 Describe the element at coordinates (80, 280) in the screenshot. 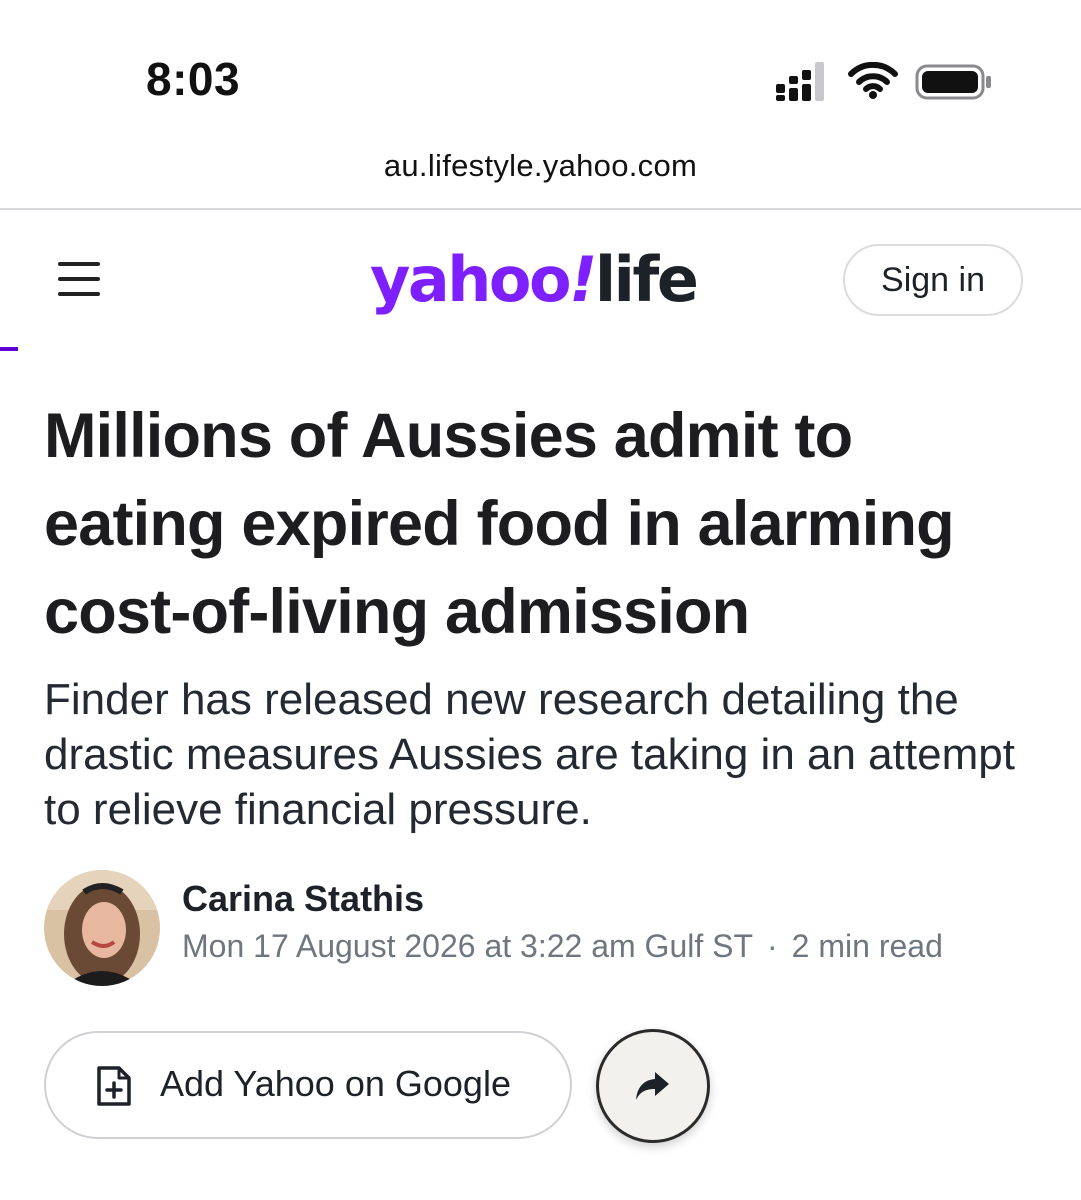

I see `hamburger-menu-icon` at that location.